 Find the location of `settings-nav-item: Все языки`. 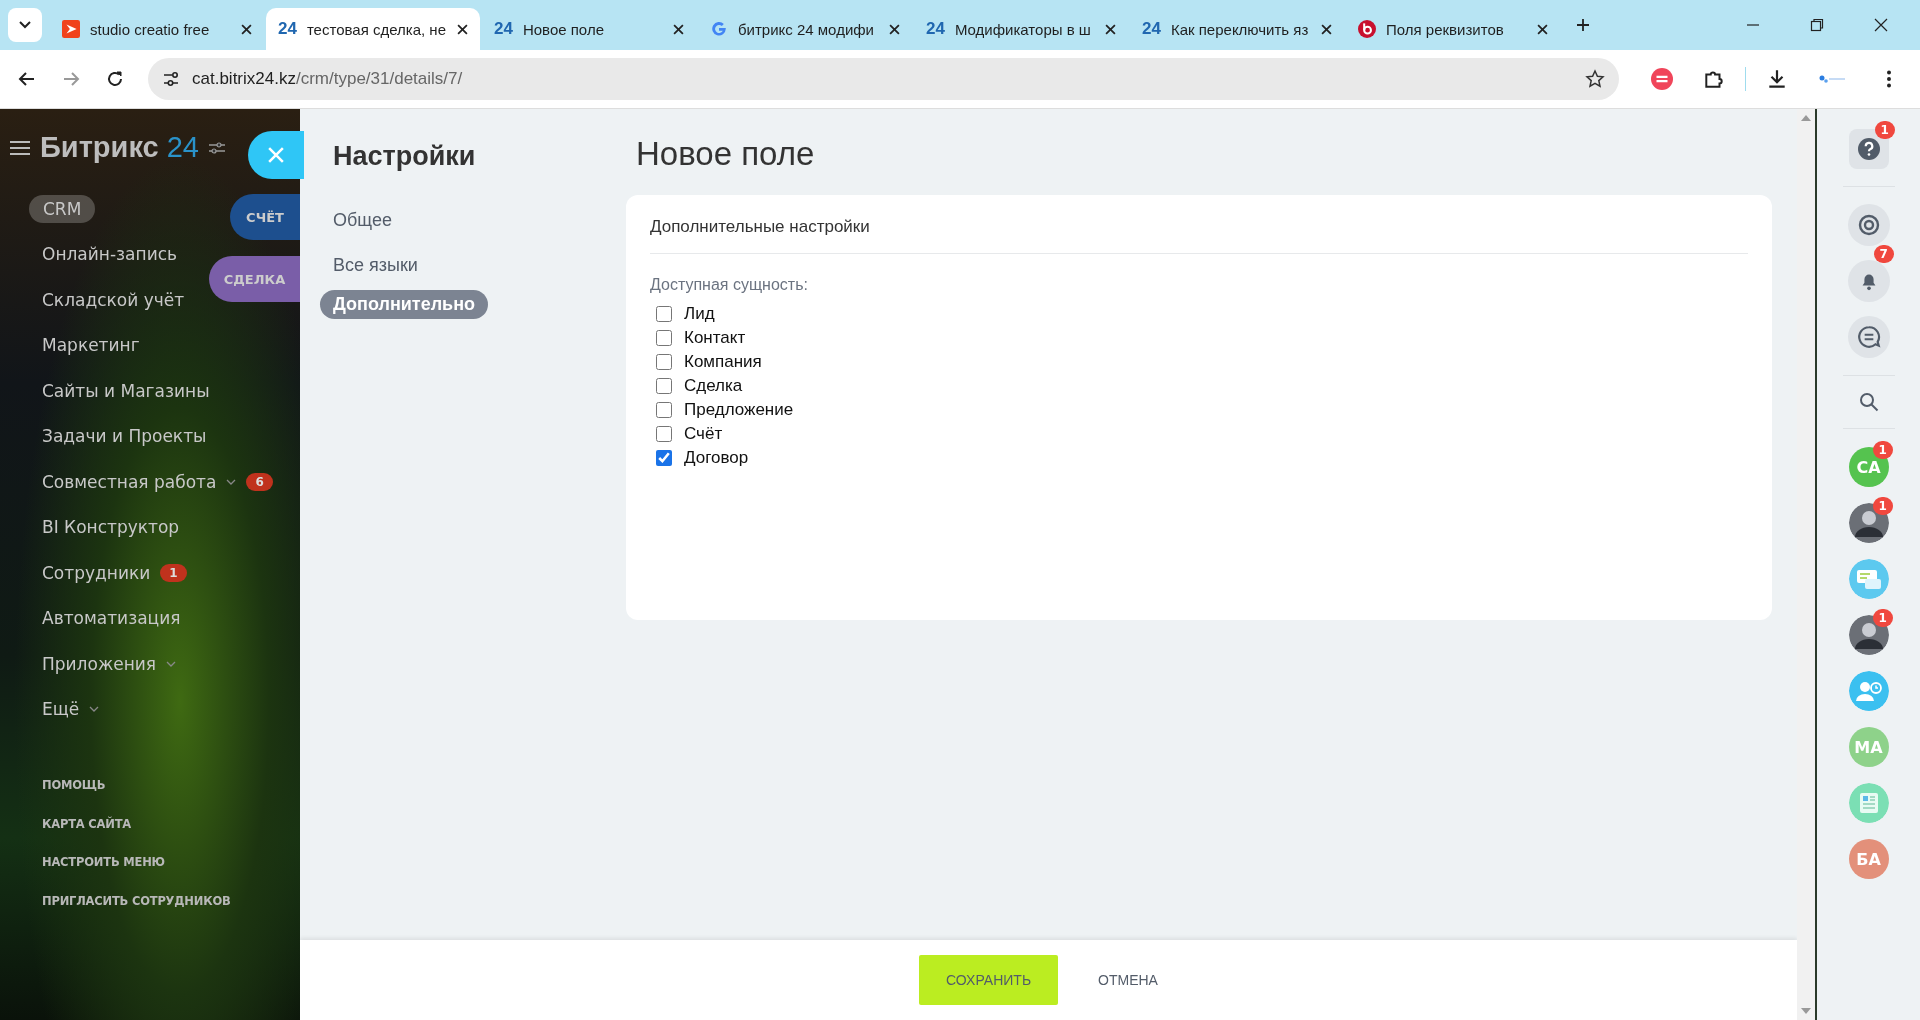

settings-nav-item: Все языки is located at coordinates (375, 265).